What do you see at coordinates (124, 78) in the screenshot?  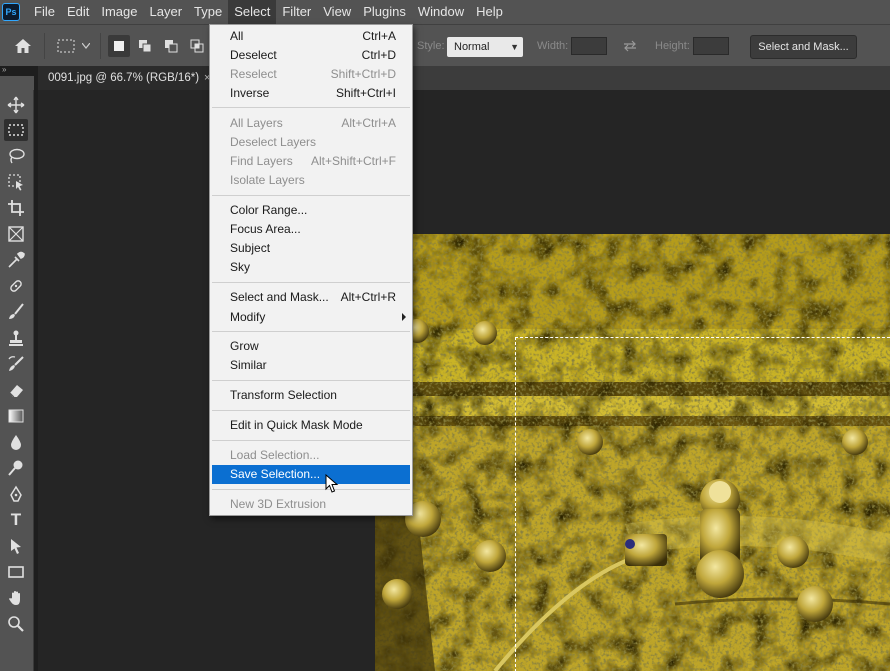 I see `document-tab: 0091.jpg @ 66.7% (RGB/16*)` at bounding box center [124, 78].